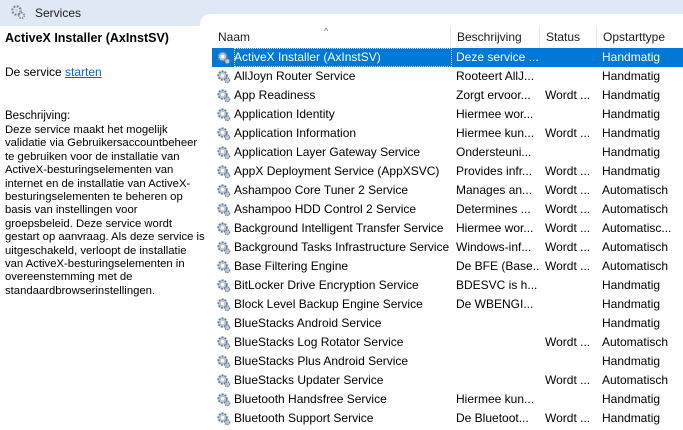 This screenshot has width=683, height=430. Describe the element at coordinates (58, 13) in the screenshot. I see `window-title: Services` at that location.